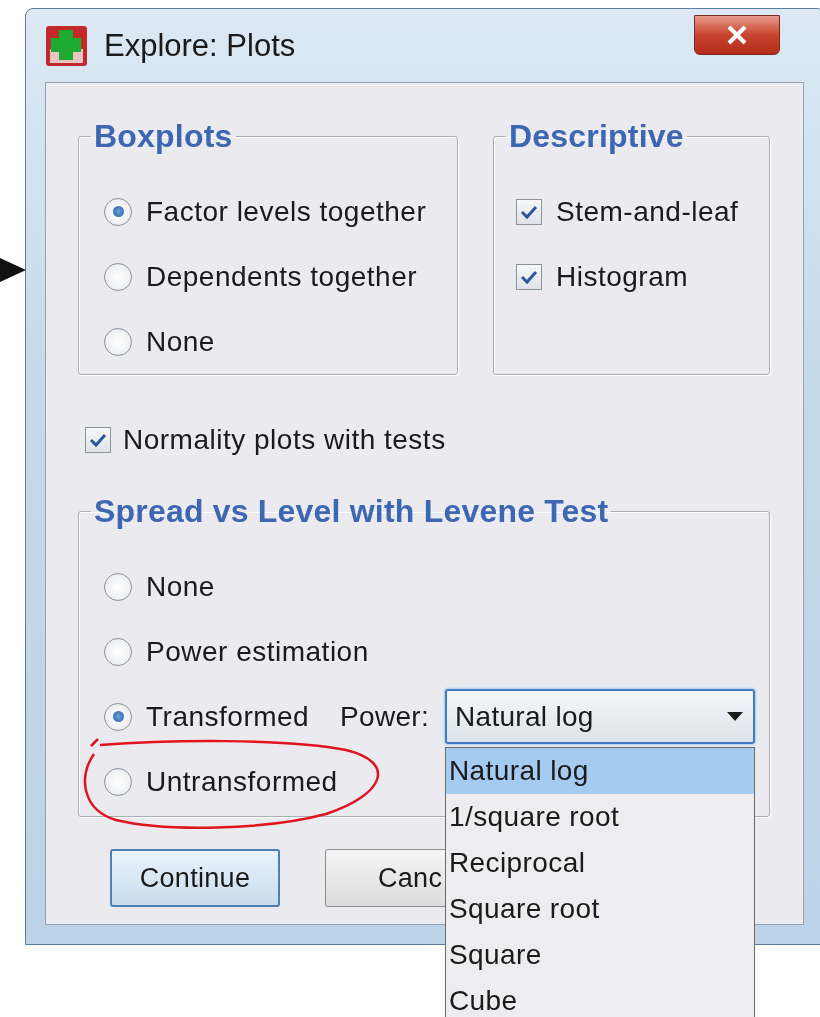 Image resolution: width=820 pixels, height=1017 pixels. Describe the element at coordinates (600, 771) in the screenshot. I see `dropdown-item: Natural log` at that location.